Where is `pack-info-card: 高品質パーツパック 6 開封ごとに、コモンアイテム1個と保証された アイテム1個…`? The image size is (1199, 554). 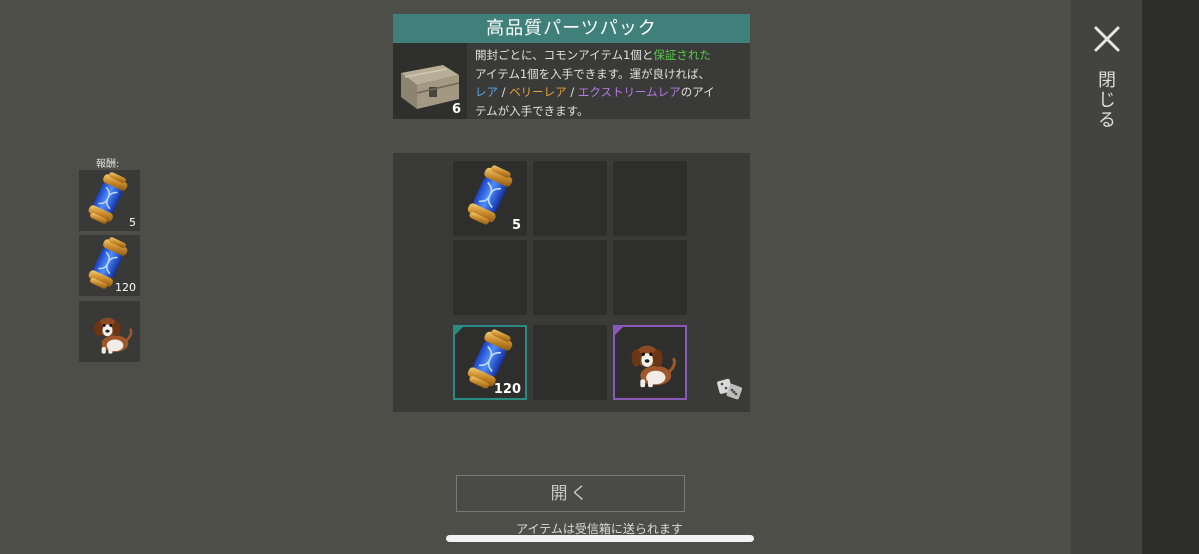
pack-info-card: 高品質パーツパック 6 開封ごとに、コモンアイテム1個と保証された アイテム1個… is located at coordinates (571, 66).